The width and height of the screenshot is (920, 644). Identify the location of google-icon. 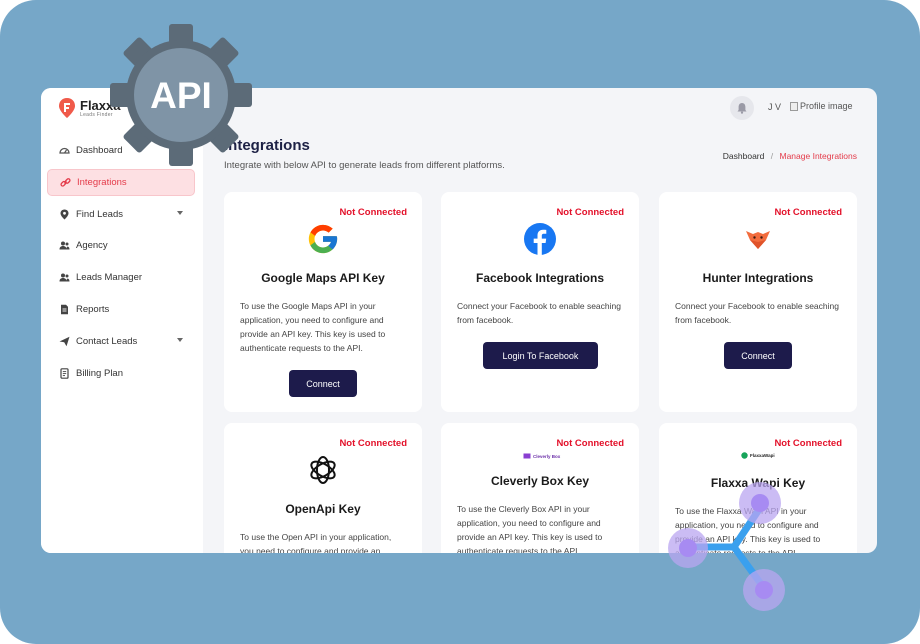
(323, 239).